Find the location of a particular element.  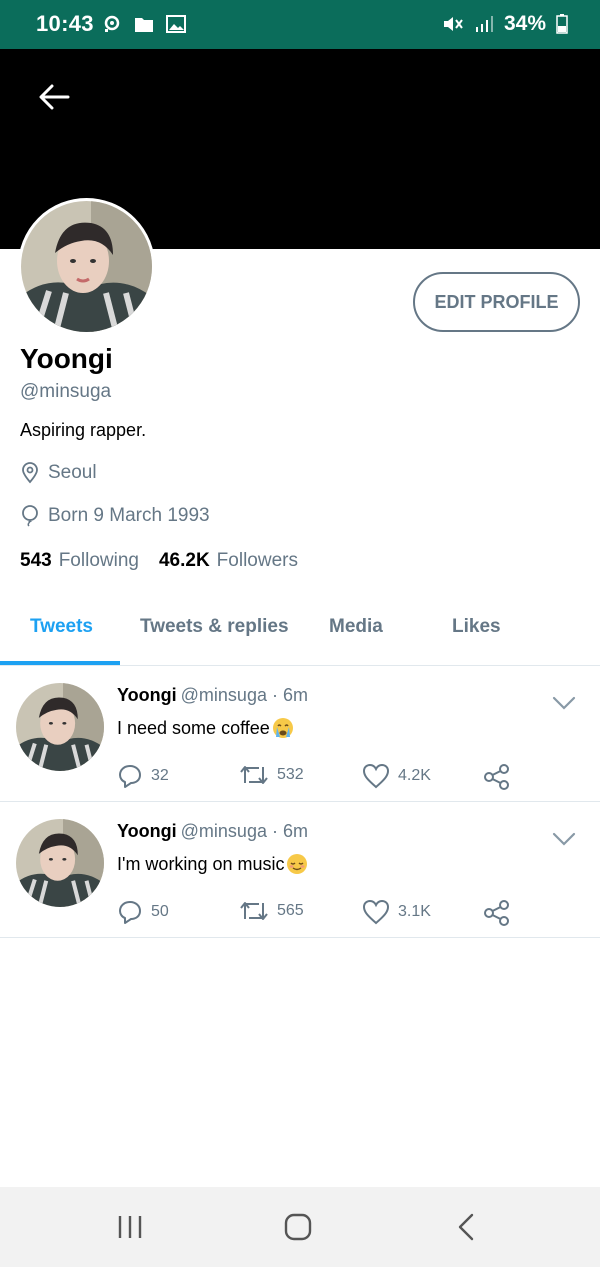

tweet-text: I'm working on music is located at coordinates (212, 864).